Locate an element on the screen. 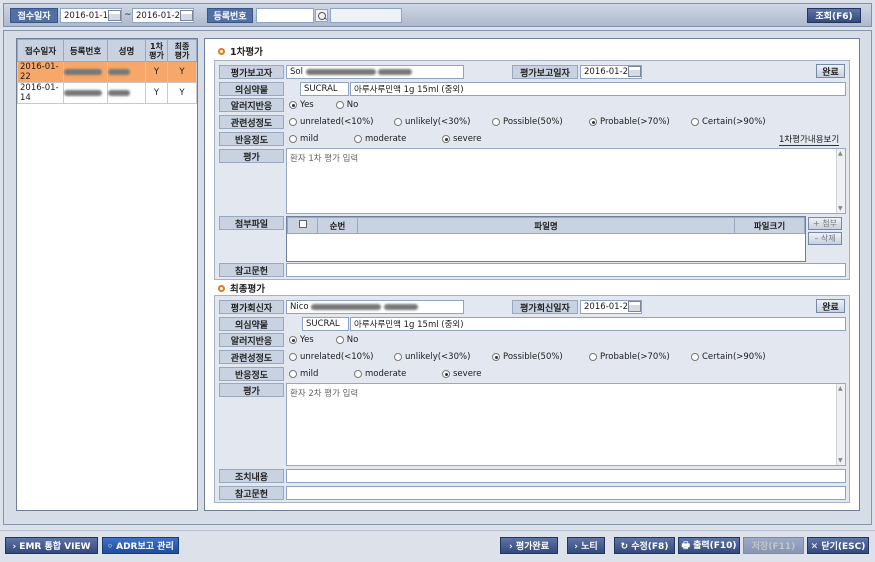 The image size is (875, 562). col-final-eval: 최종 평가 is located at coordinates (182, 50).